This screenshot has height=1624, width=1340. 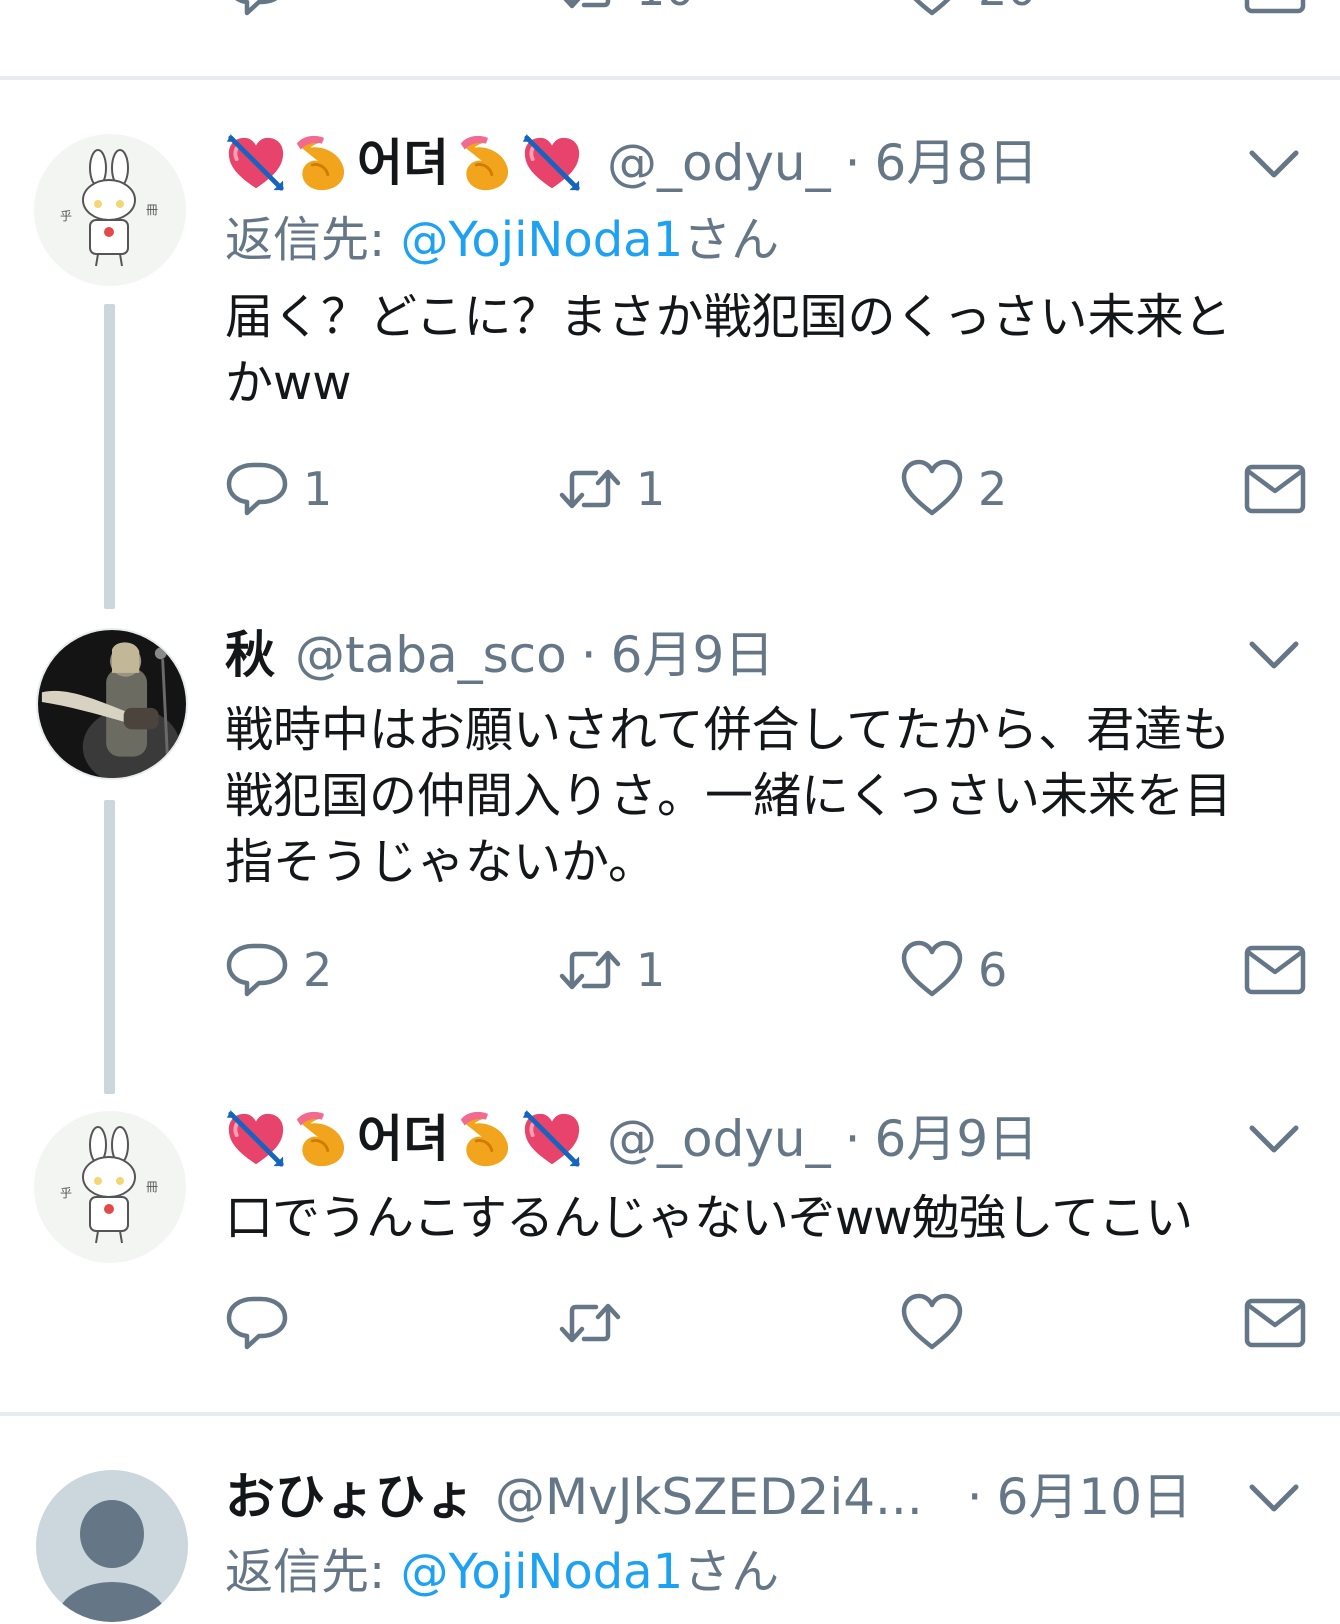 I want to click on reply-button: 1, so click(x=278, y=489).